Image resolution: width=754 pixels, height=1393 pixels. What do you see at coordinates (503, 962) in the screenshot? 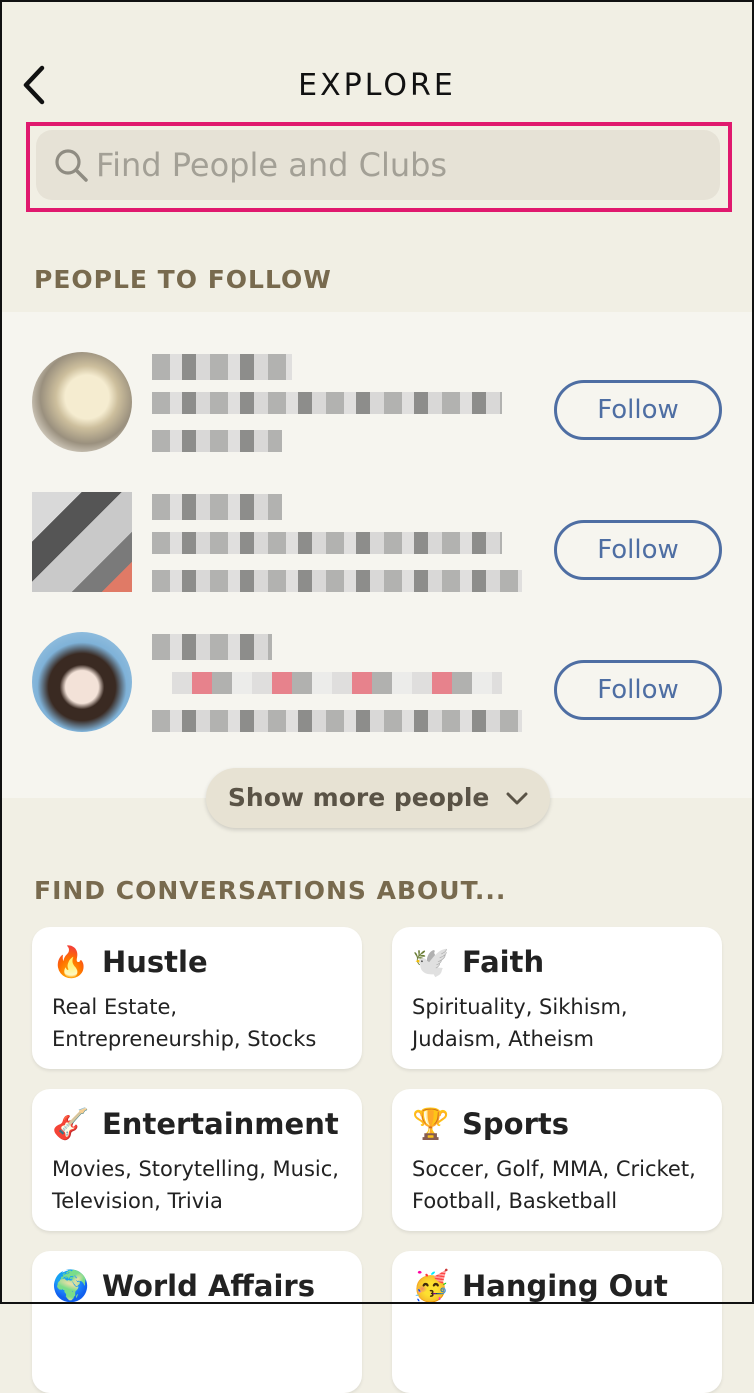
I see `topic-title: Faith` at bounding box center [503, 962].